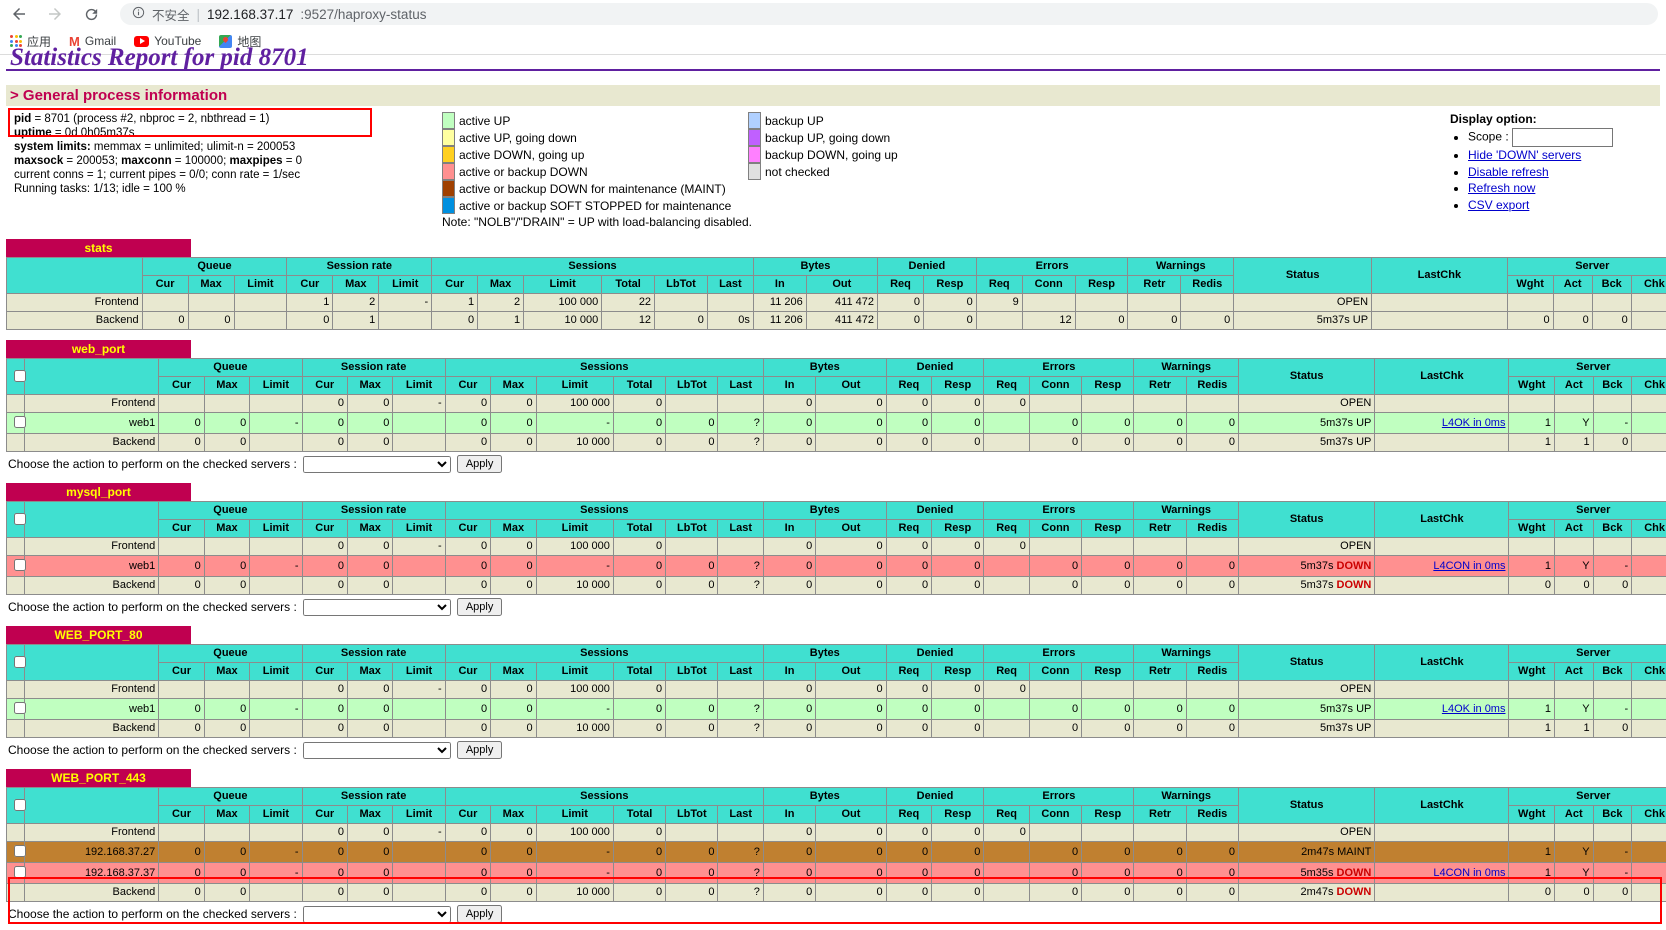 The width and height of the screenshot is (1666, 930). Describe the element at coordinates (227, 873) in the screenshot. I see `cell-queue: 0` at that location.